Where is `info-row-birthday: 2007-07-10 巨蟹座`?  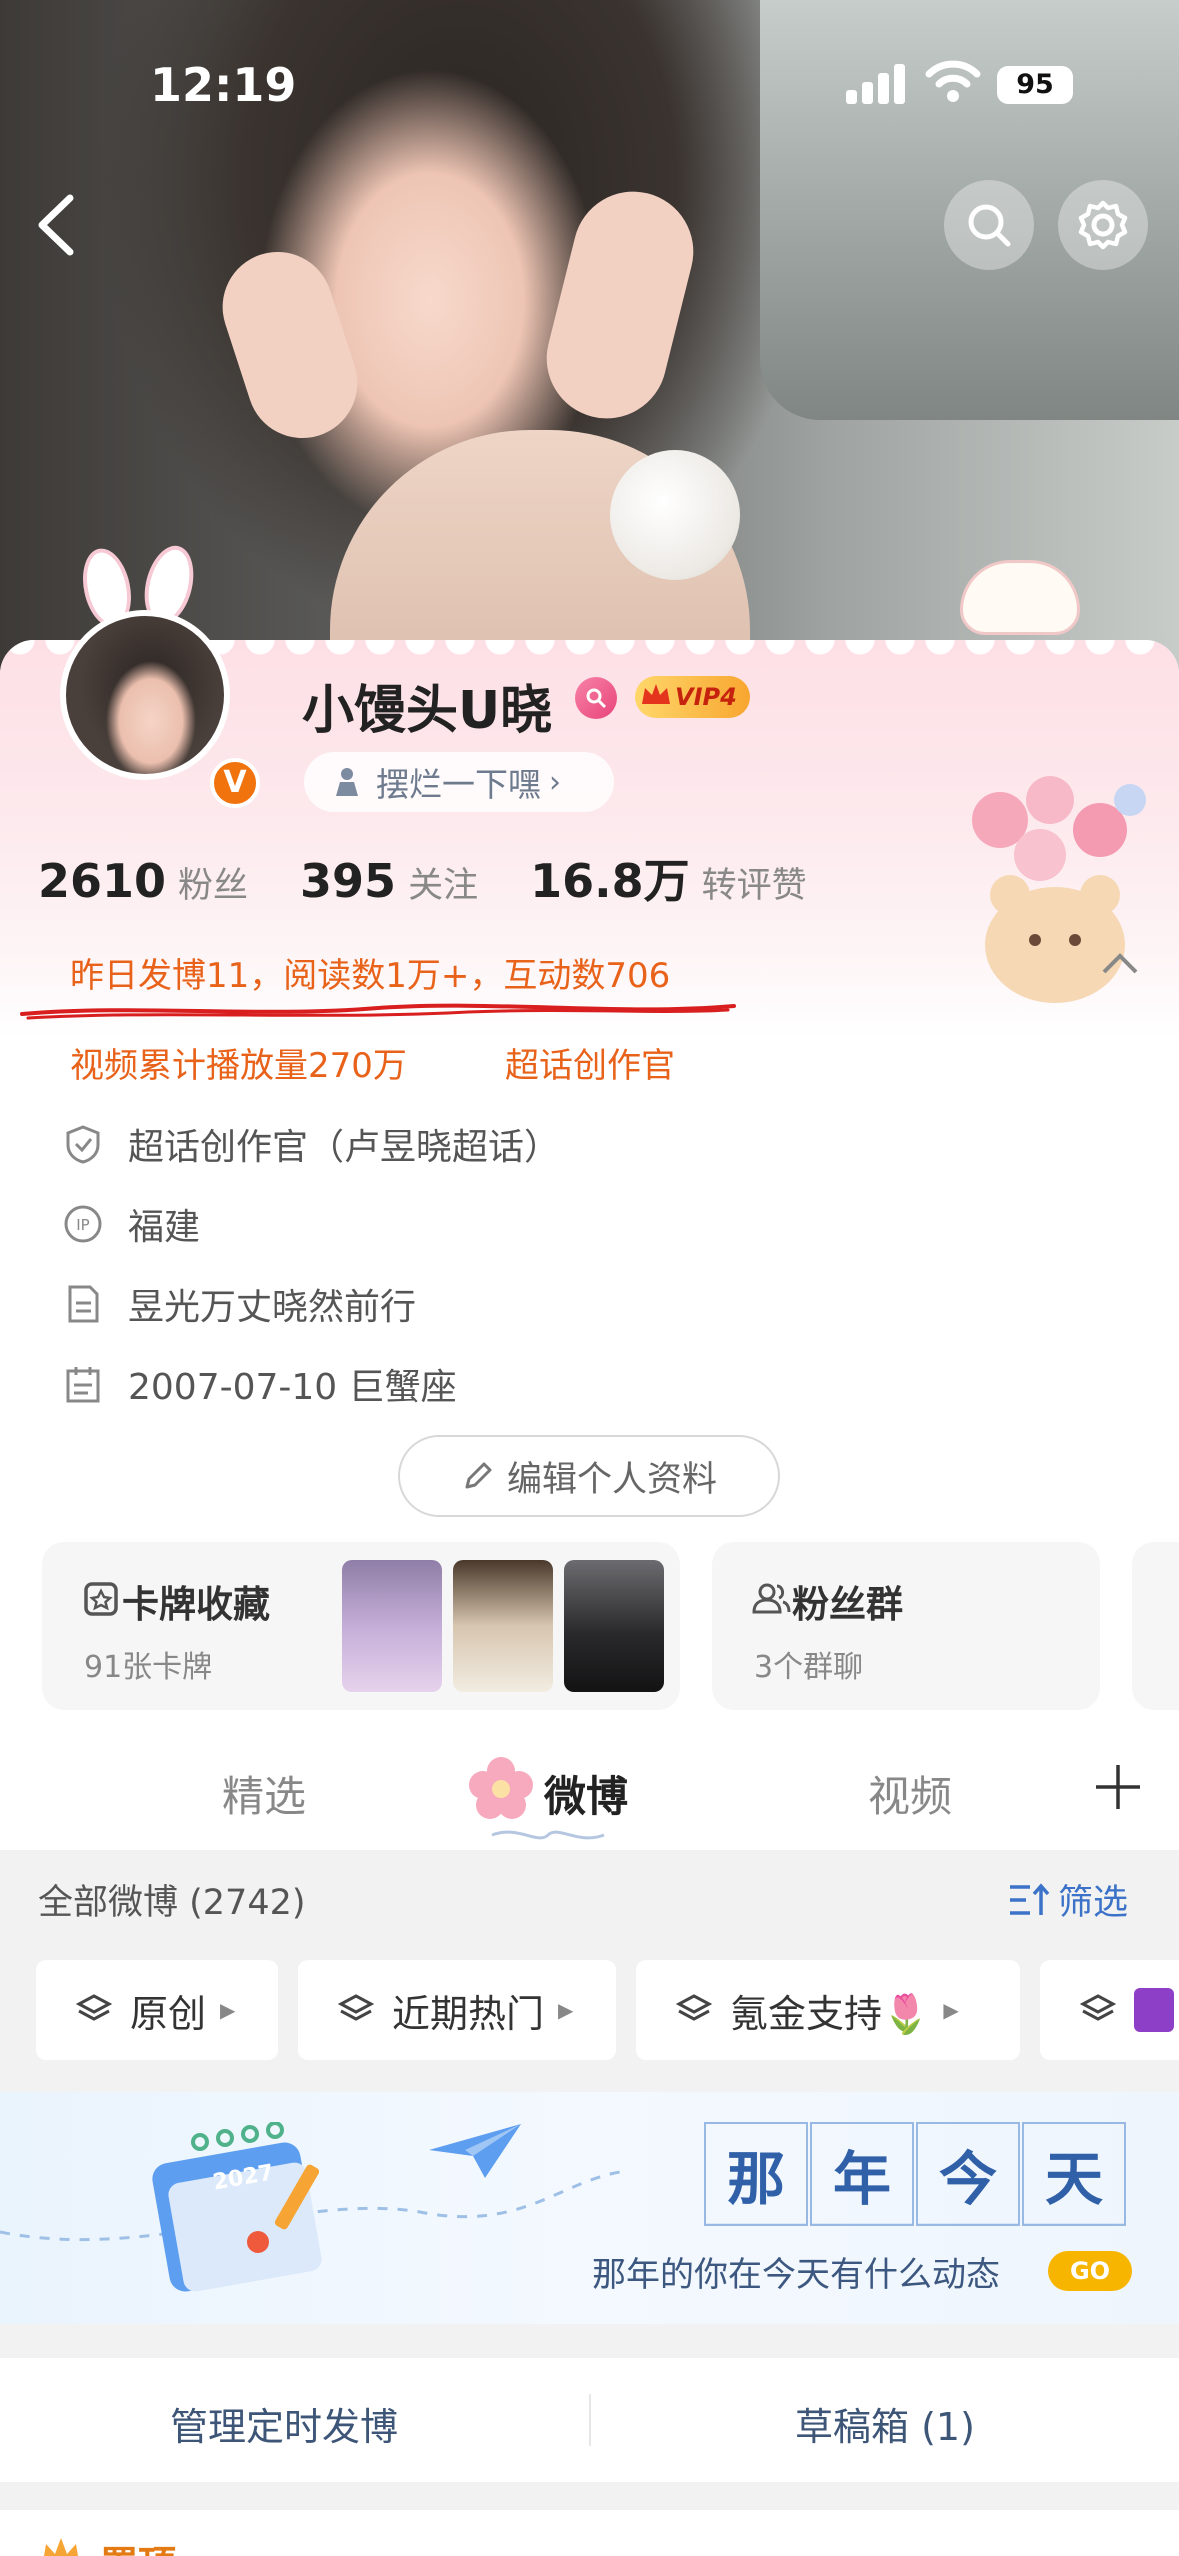 info-row-birthday: 2007-07-10 巨蟹座 is located at coordinates (259, 1384).